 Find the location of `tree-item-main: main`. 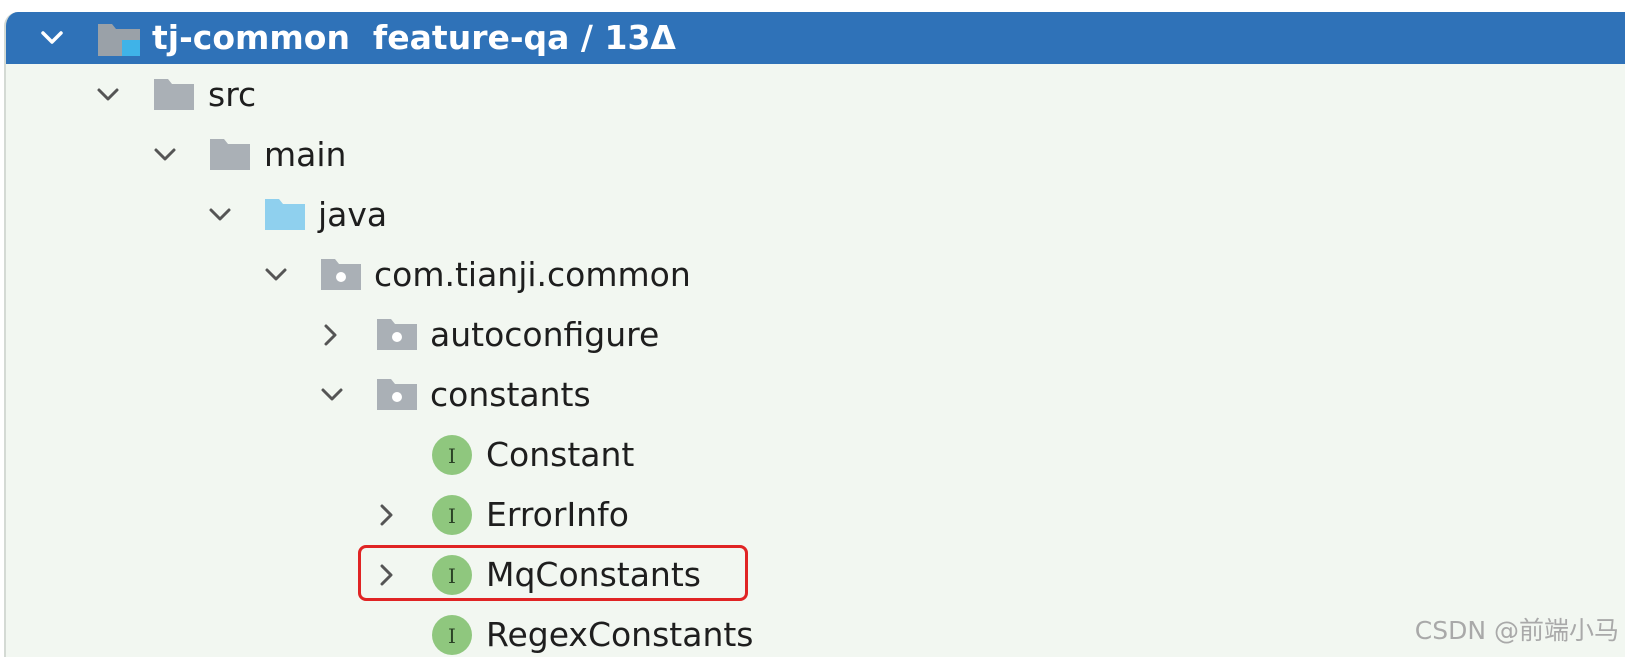

tree-item-main: main is located at coordinates (815, 155).